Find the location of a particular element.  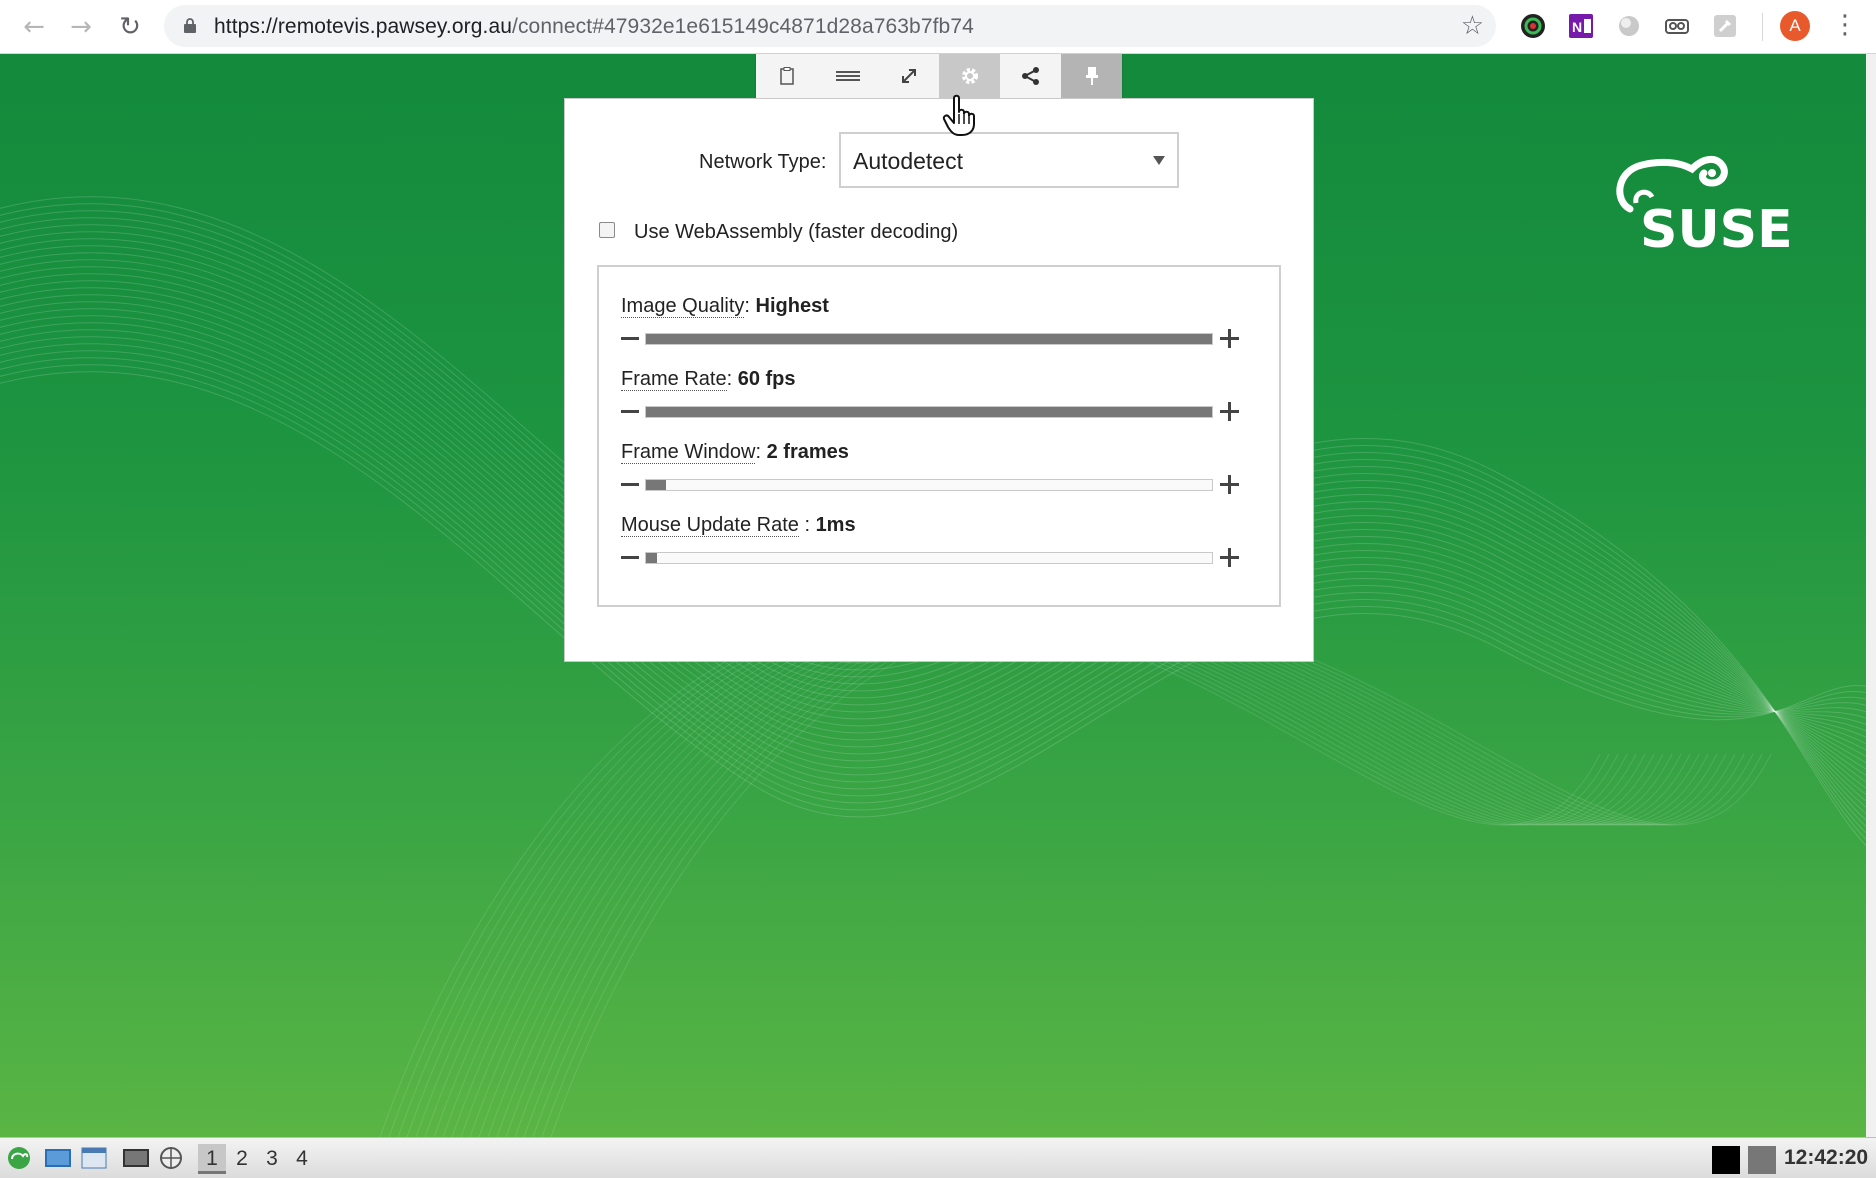

slider-name: Mouse Update Rate is located at coordinates (710, 525).